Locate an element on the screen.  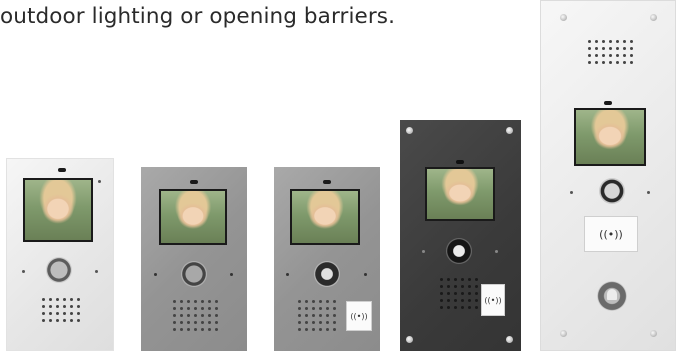
intercom-panel-white is located at coordinates (60, 254).